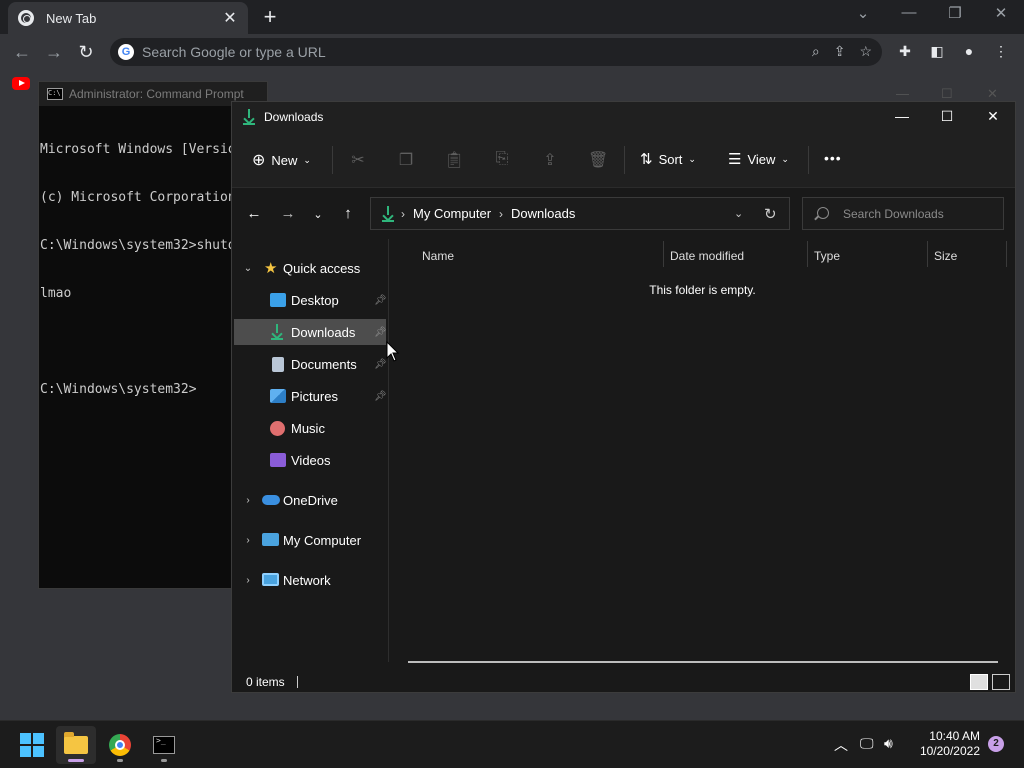 The width and height of the screenshot is (1024, 768). I want to click on folder-icon, so click(76, 743).